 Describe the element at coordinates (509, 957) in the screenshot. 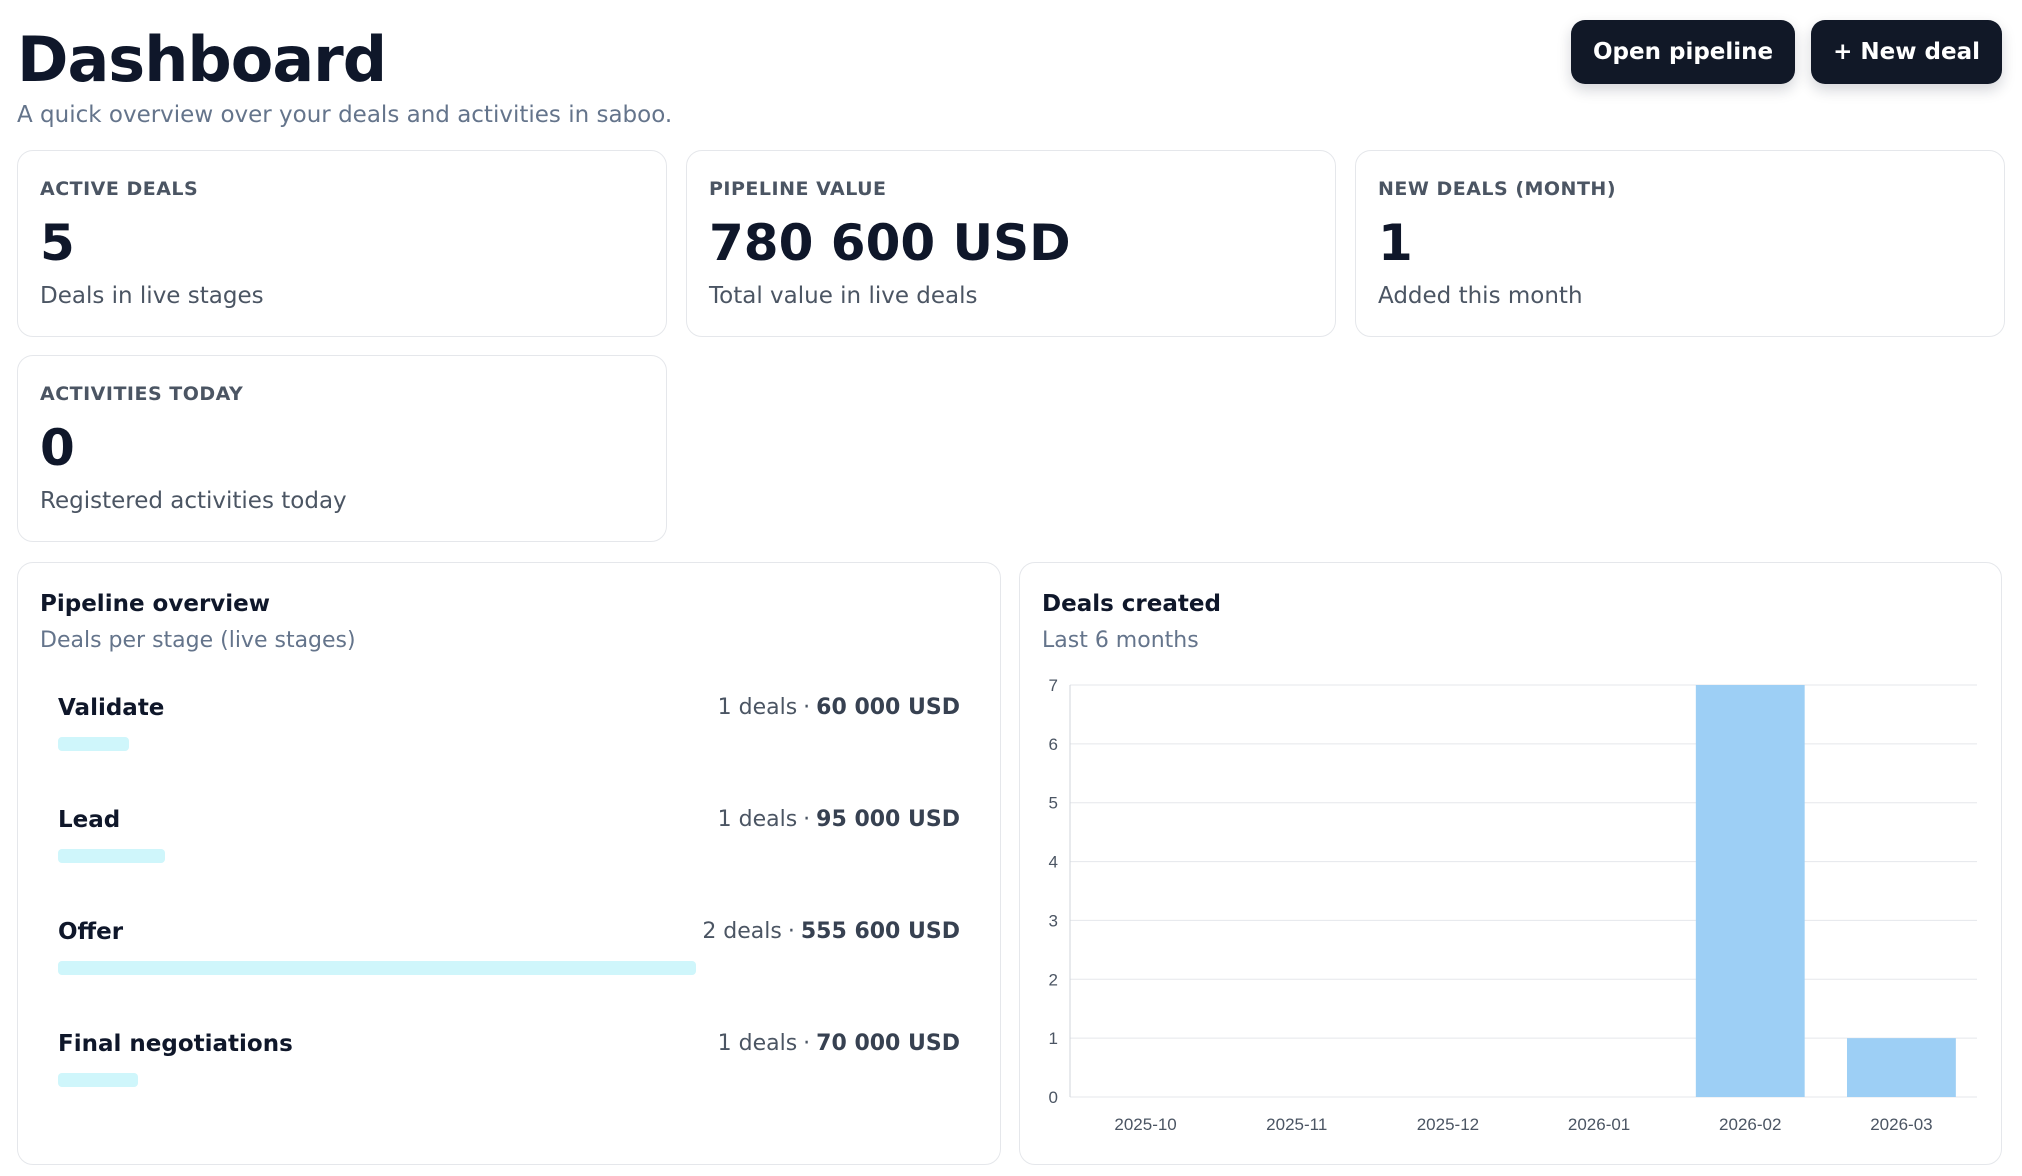

I see `pipeline-stage-row: Offer 2 deals · 555 600 USD` at that location.